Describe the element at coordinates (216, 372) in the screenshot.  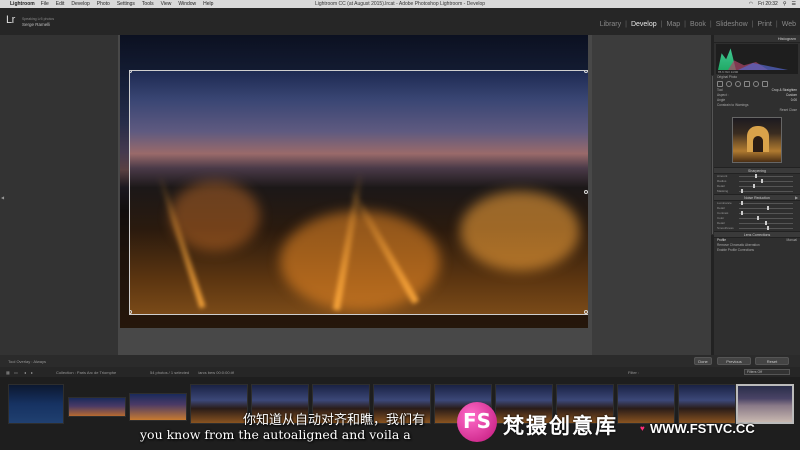
I see `current-filename: /arcs bew 00:0:00.tif` at that location.